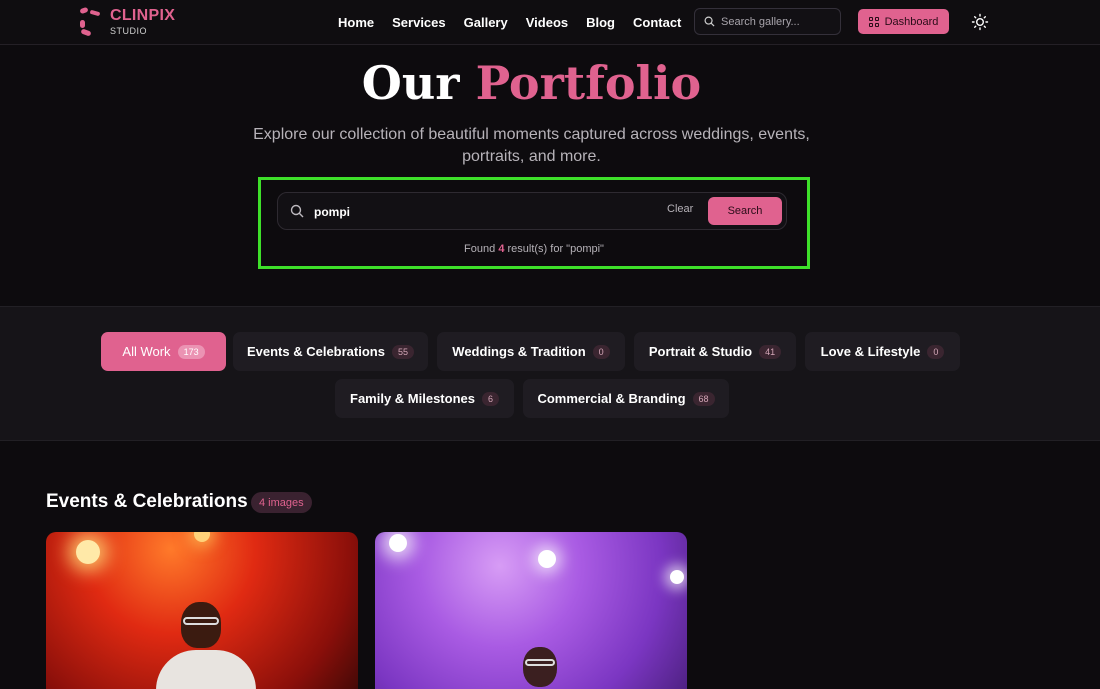  Describe the element at coordinates (480, 249) in the screenshot. I see `result-prefix: Found` at that location.